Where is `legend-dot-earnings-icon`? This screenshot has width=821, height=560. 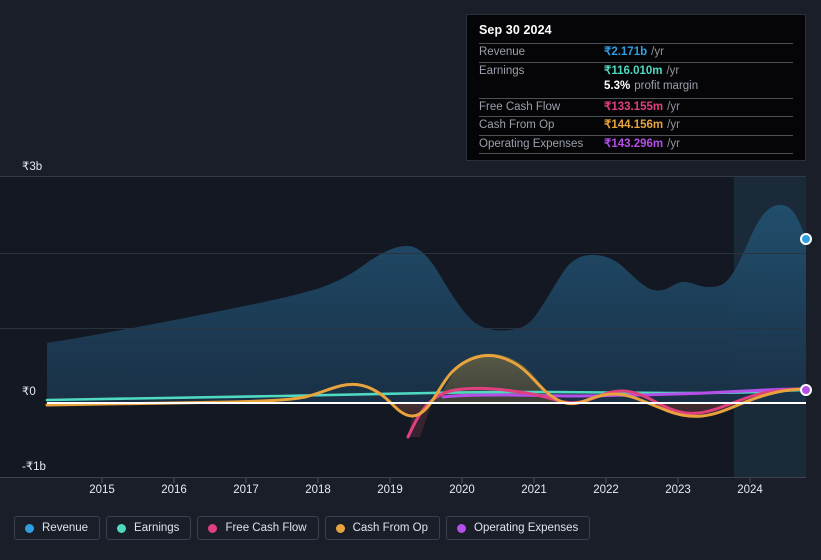 legend-dot-earnings-icon is located at coordinates (122, 528).